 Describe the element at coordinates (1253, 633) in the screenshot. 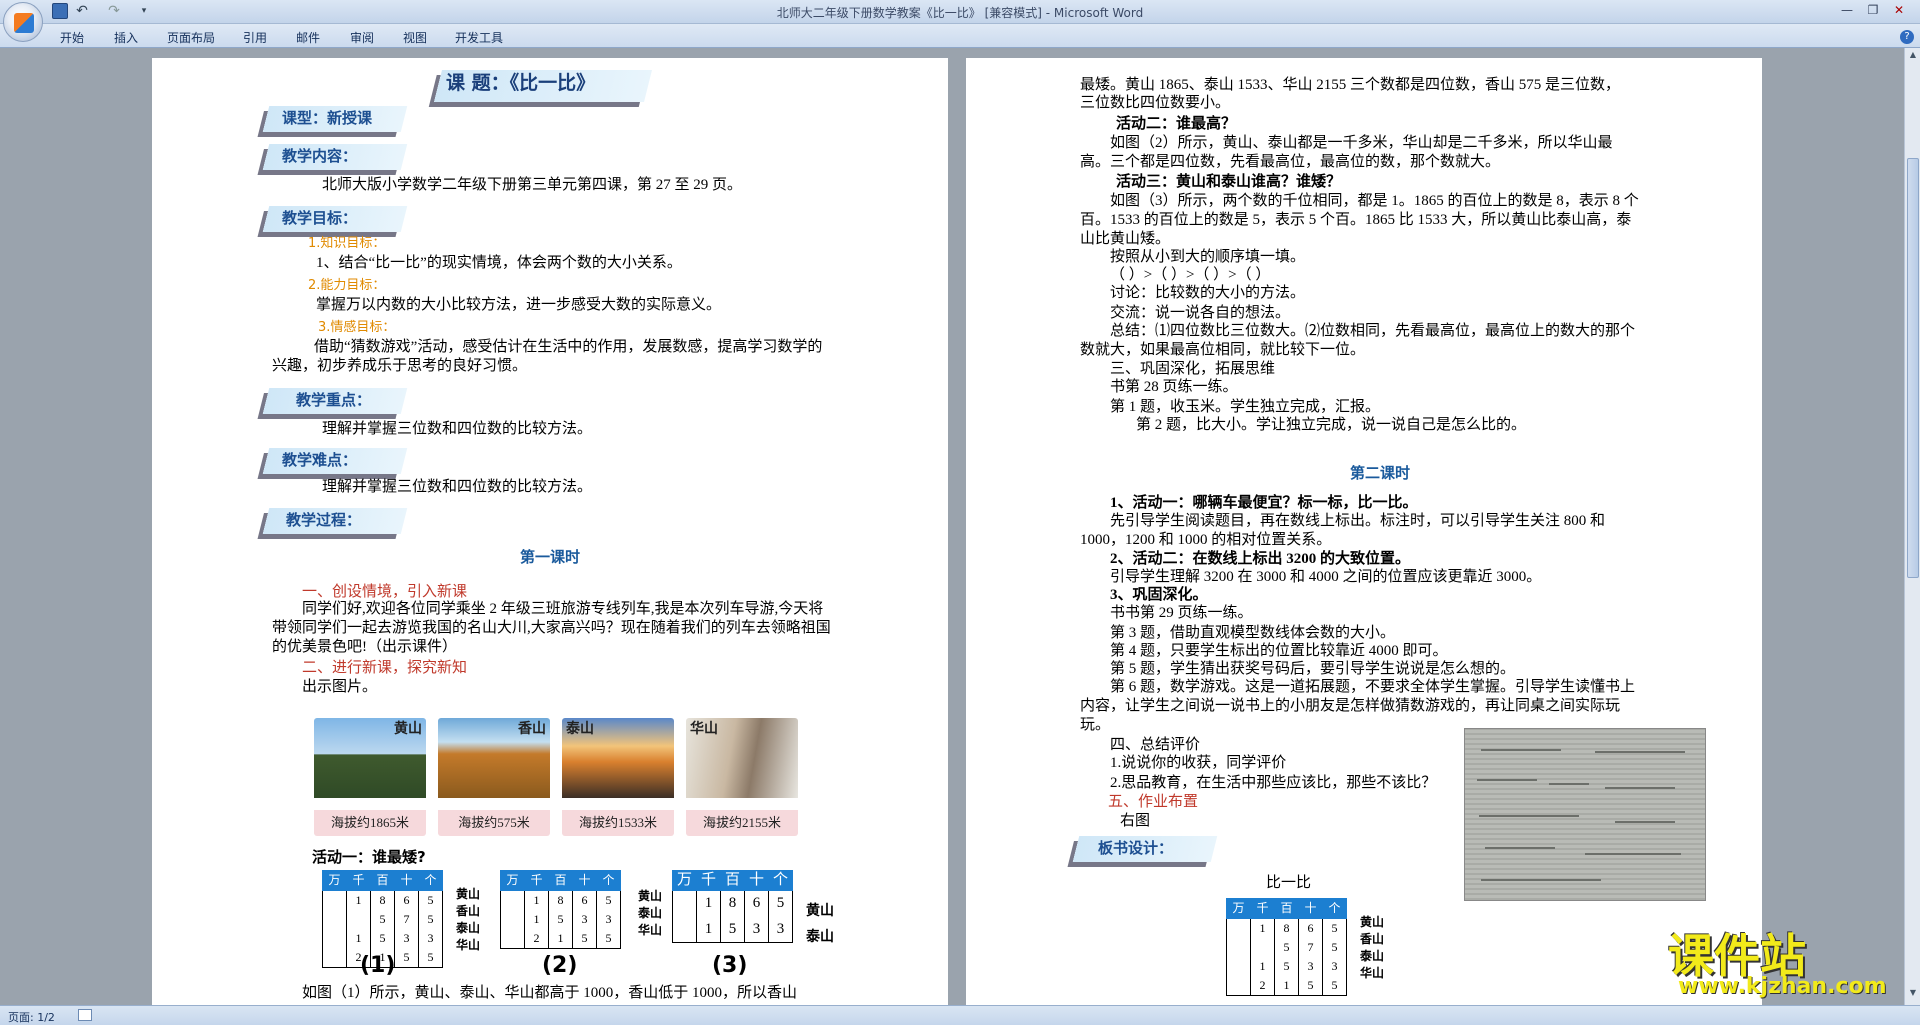

I see `practice-q3: 第 3 题，借助直观模型数线体会数的大小。` at that location.